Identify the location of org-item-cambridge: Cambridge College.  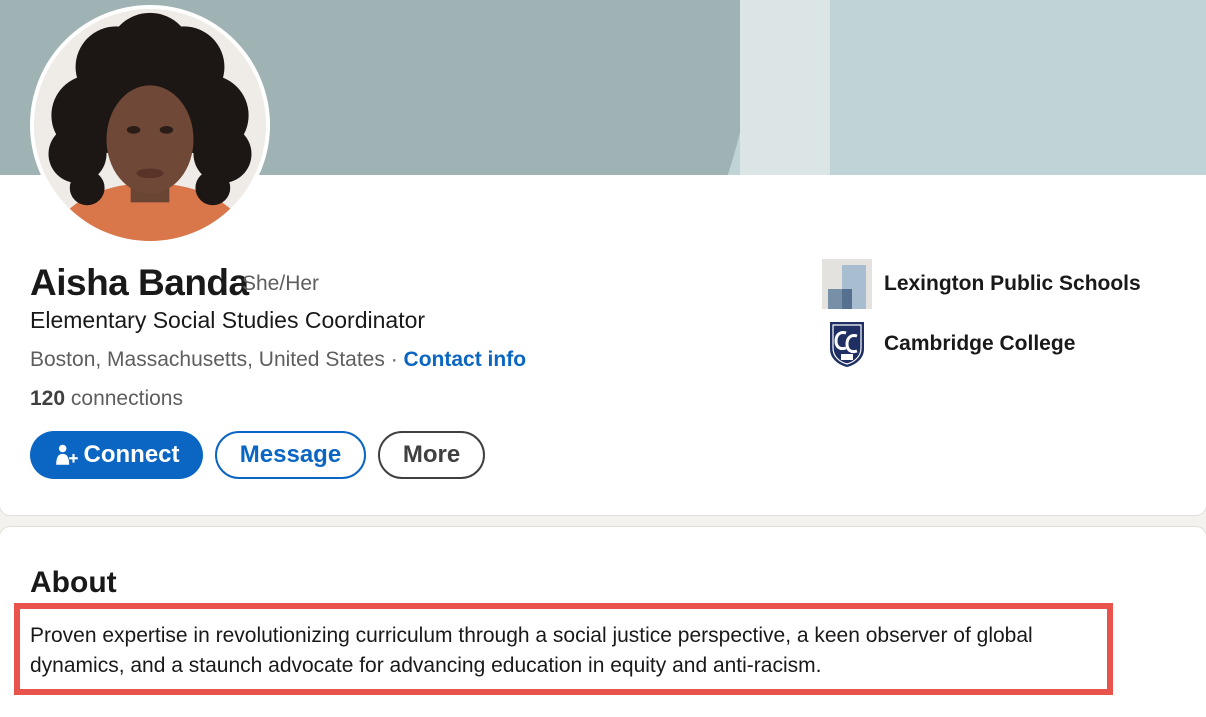
(948, 344).